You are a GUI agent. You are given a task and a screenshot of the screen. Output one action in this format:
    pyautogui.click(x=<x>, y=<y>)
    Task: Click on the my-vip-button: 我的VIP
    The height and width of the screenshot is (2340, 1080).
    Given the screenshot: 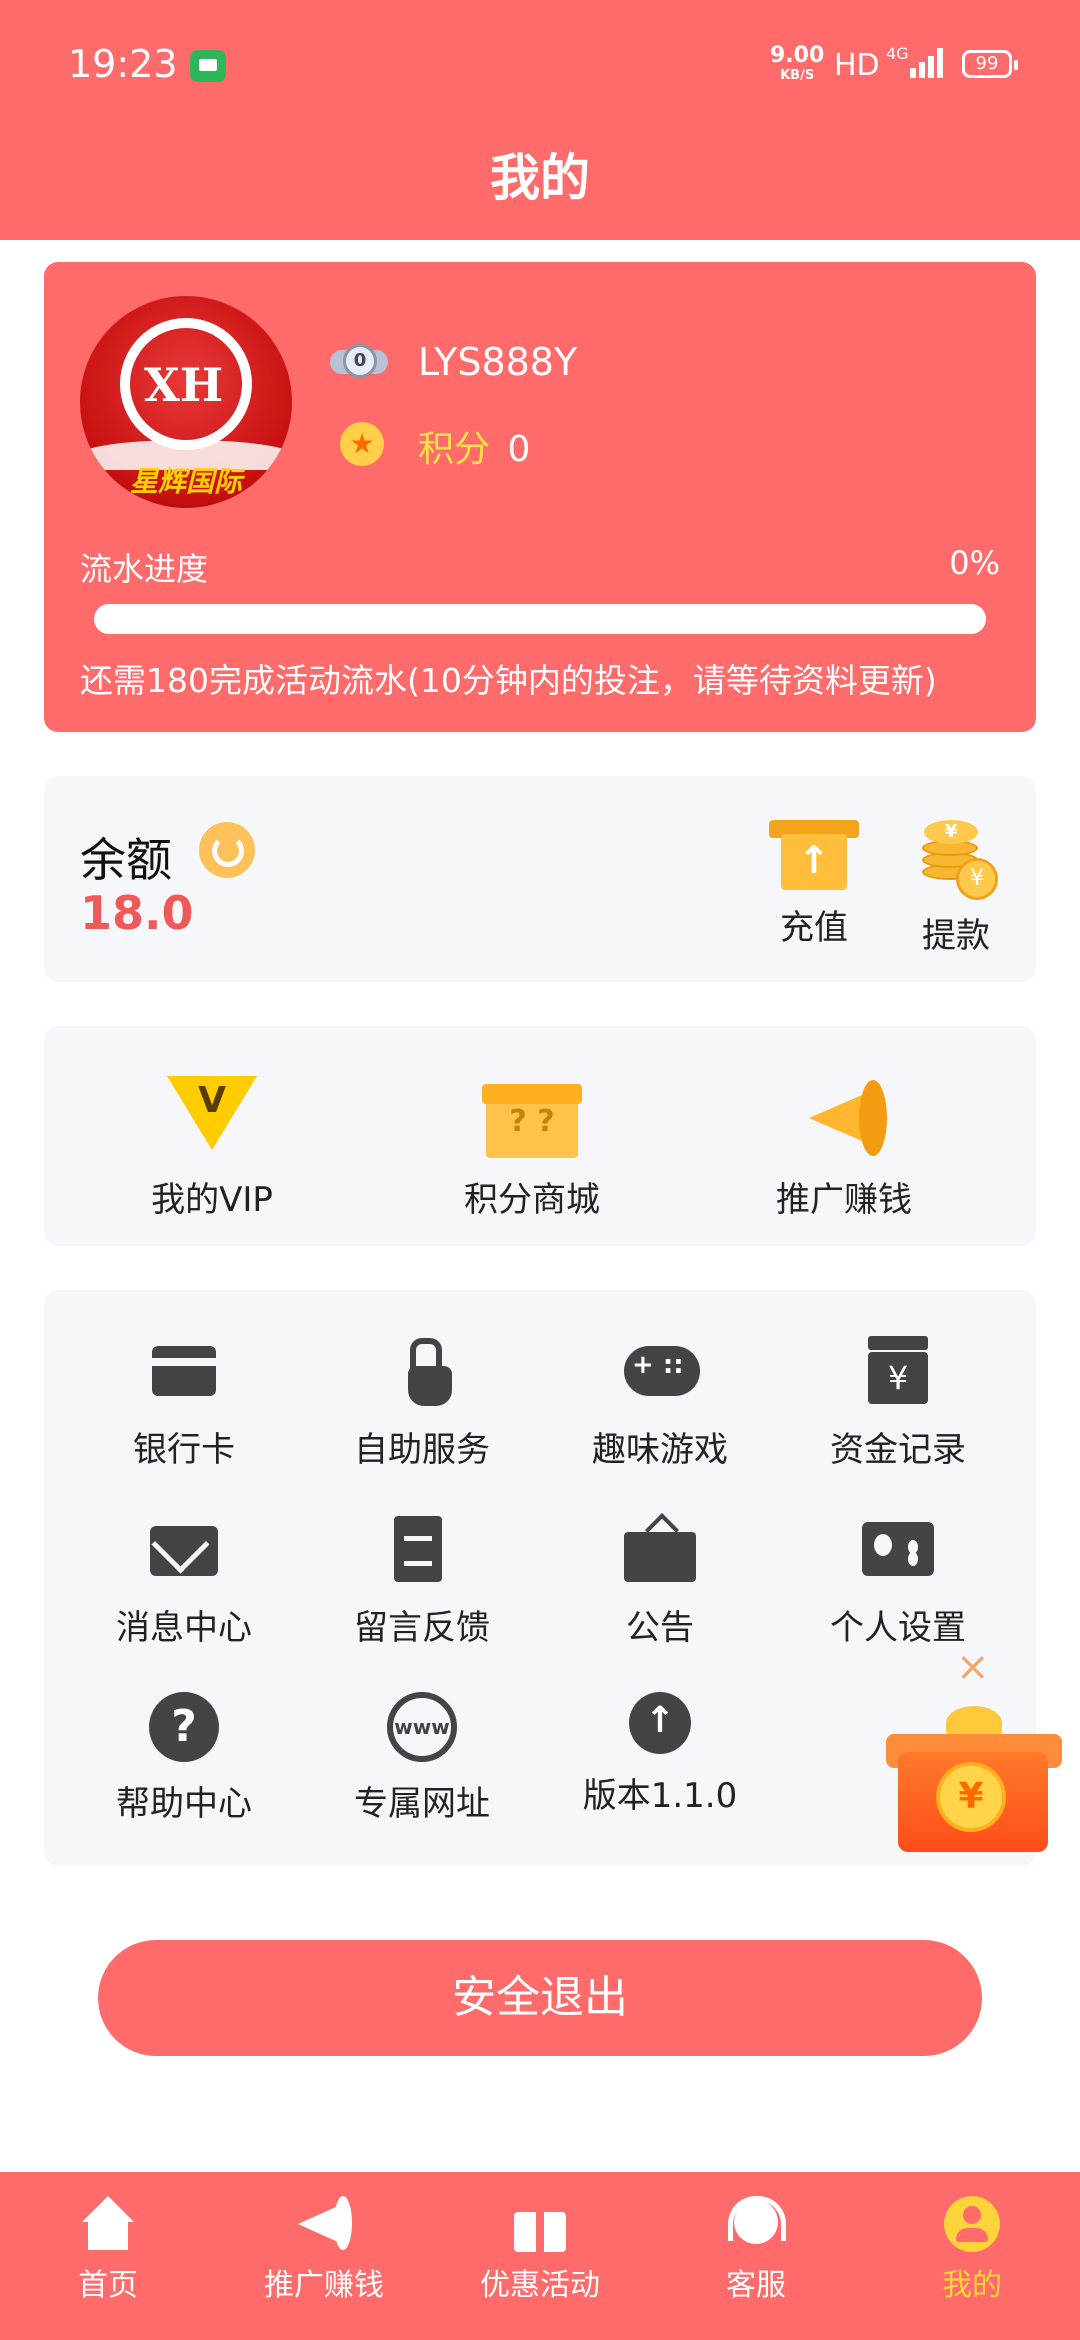 What is the action you would take?
    pyautogui.click(x=212, y=1146)
    